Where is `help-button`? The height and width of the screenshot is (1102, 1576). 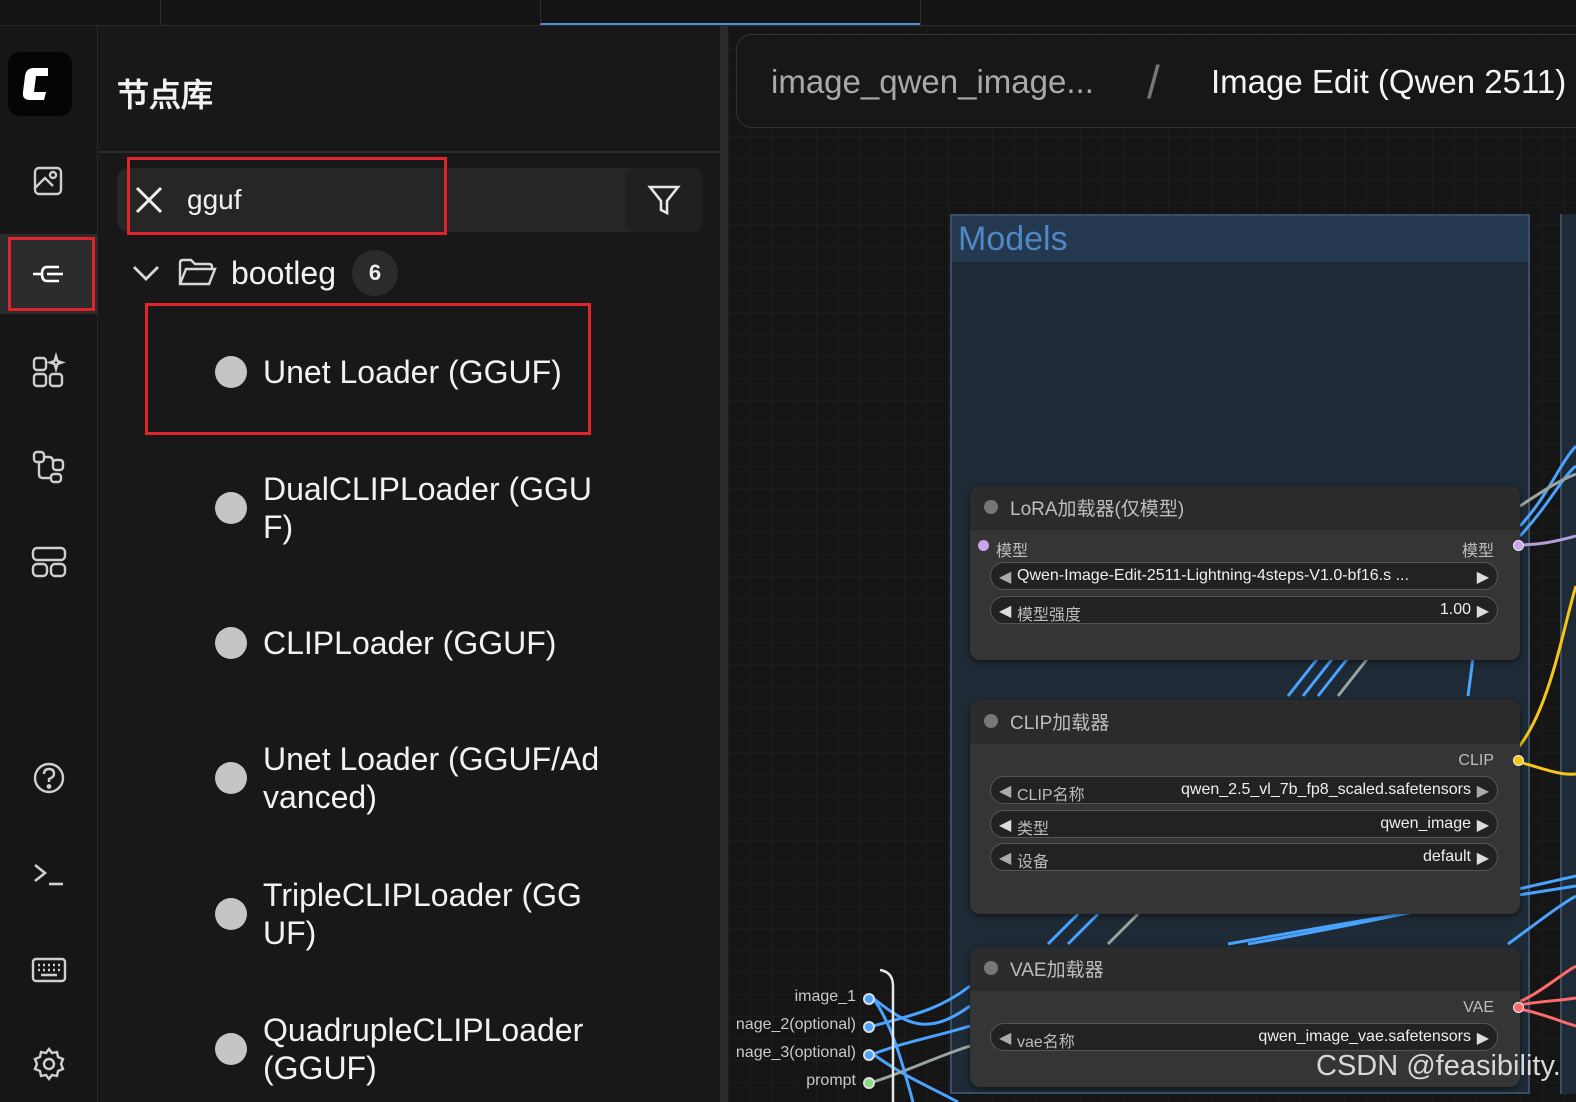 help-button is located at coordinates (49, 778).